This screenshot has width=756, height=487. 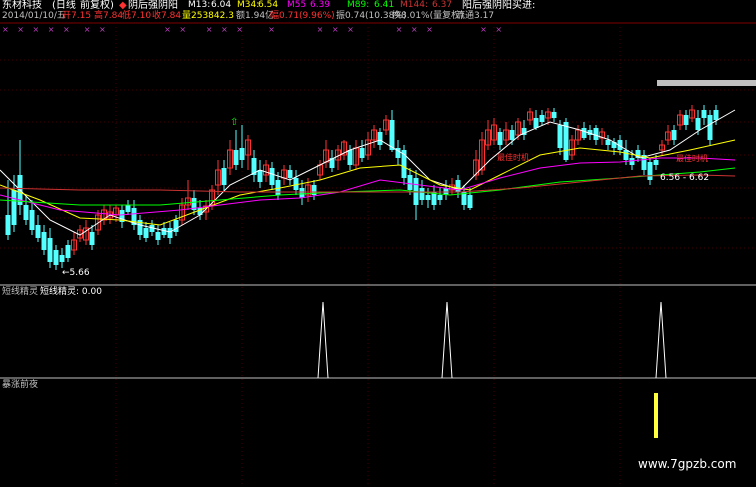 I want to click on signal-bars, so click(x=656, y=415).